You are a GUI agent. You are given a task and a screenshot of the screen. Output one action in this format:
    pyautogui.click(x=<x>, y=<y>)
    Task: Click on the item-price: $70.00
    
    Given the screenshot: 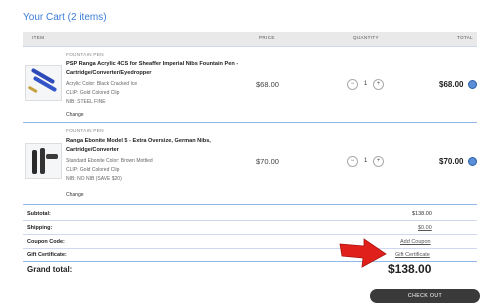 What is the action you would take?
    pyautogui.click(x=267, y=161)
    